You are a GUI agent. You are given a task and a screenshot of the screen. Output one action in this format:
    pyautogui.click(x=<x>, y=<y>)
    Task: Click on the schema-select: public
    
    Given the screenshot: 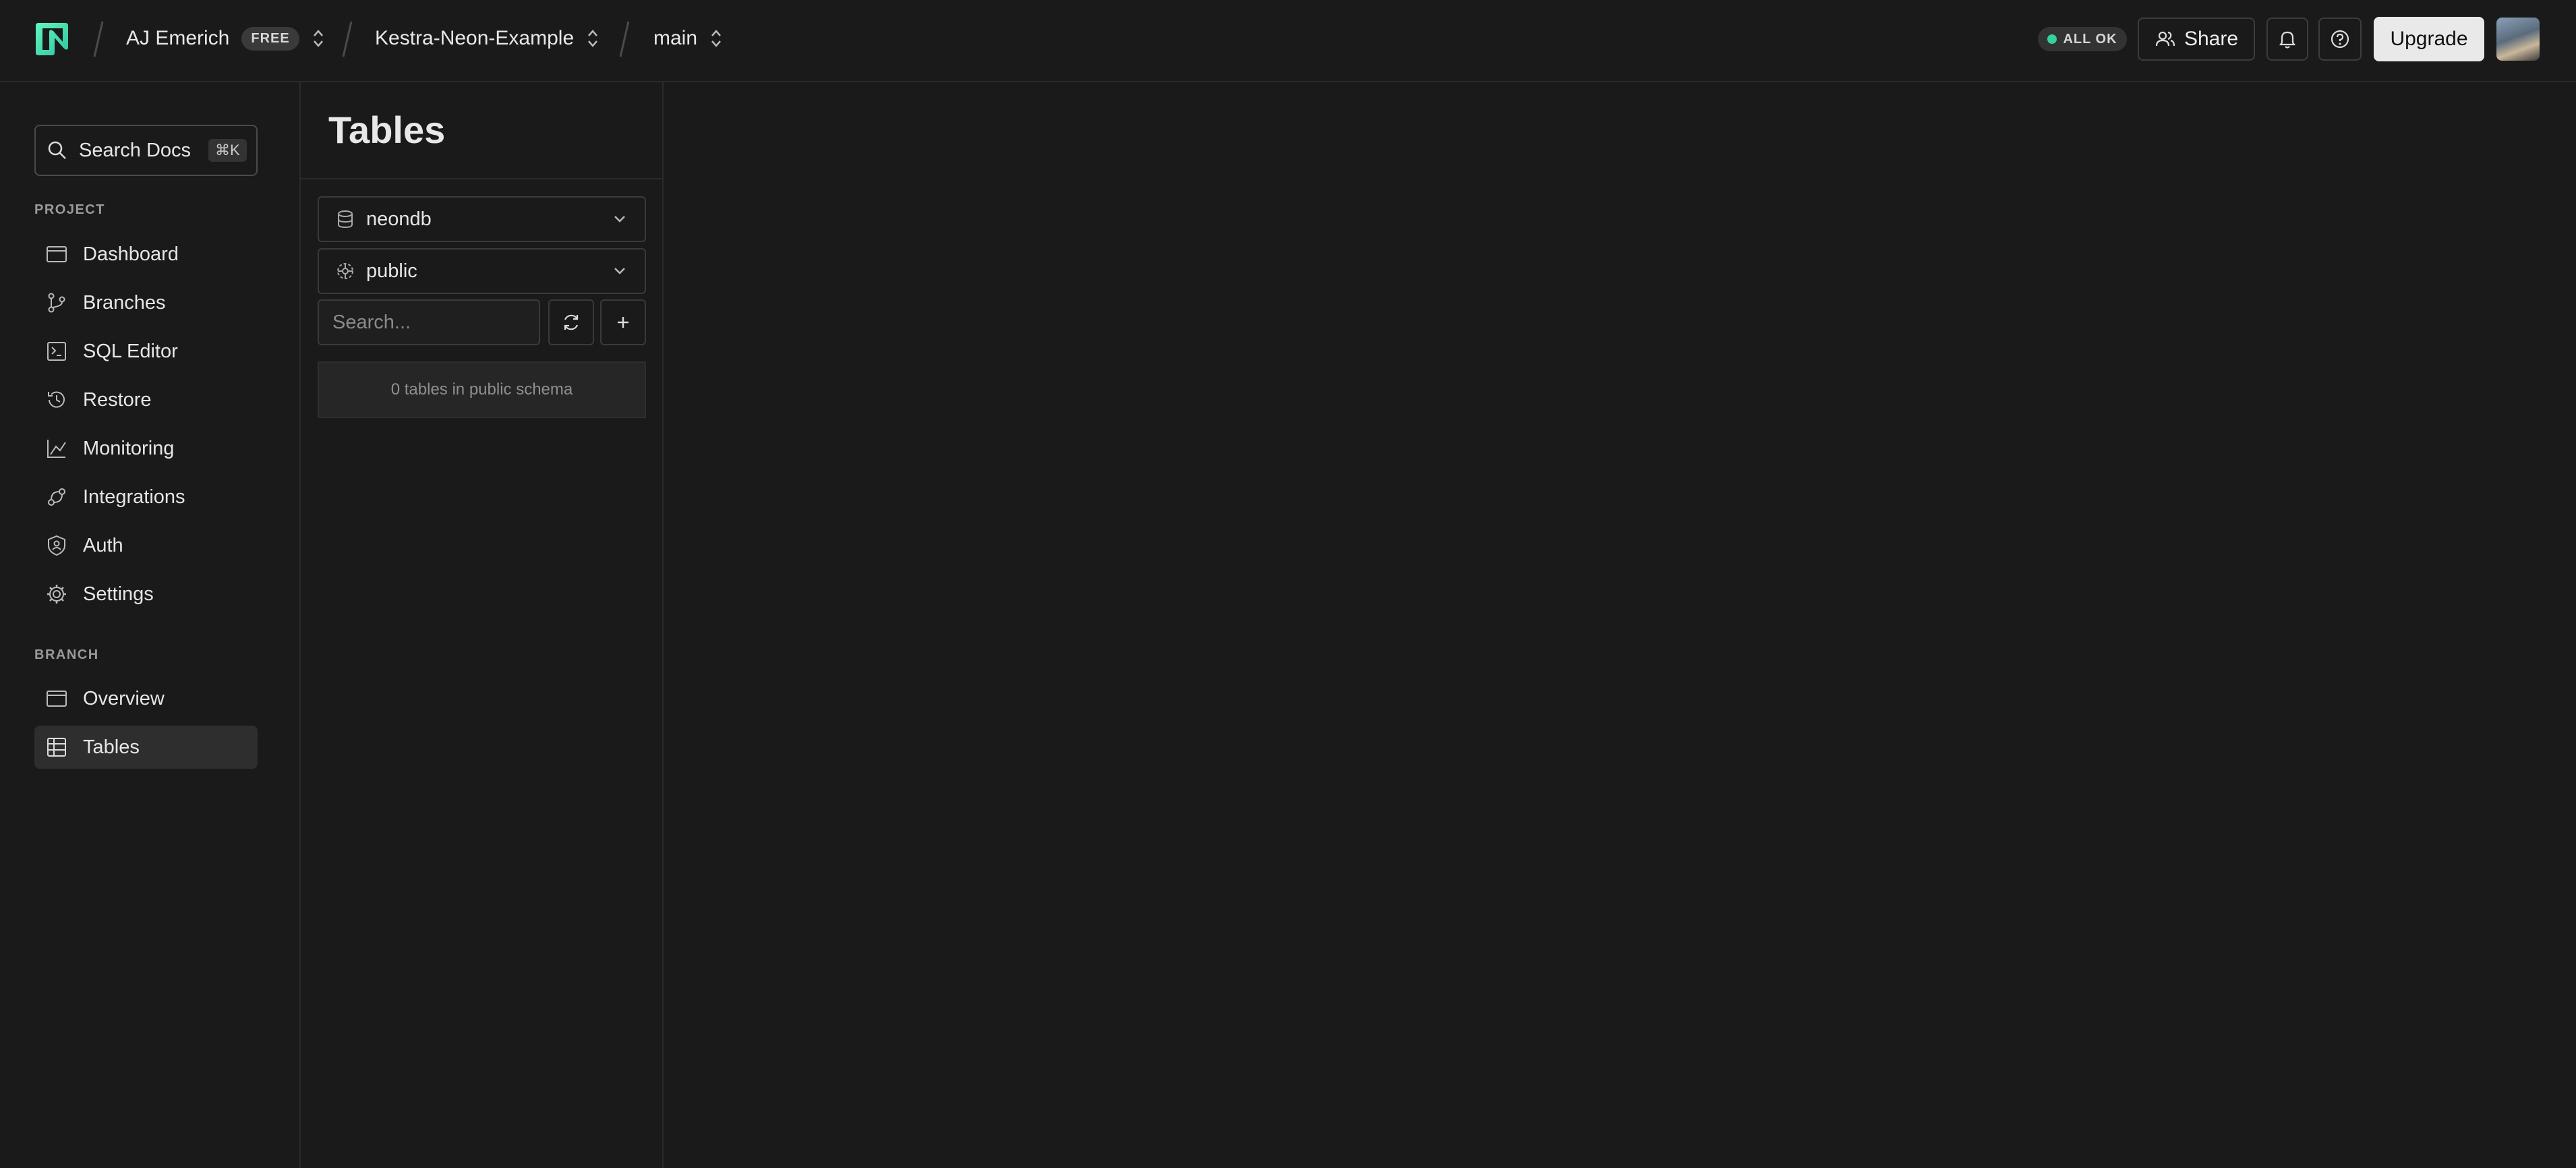 What is the action you would take?
    pyautogui.click(x=482, y=271)
    